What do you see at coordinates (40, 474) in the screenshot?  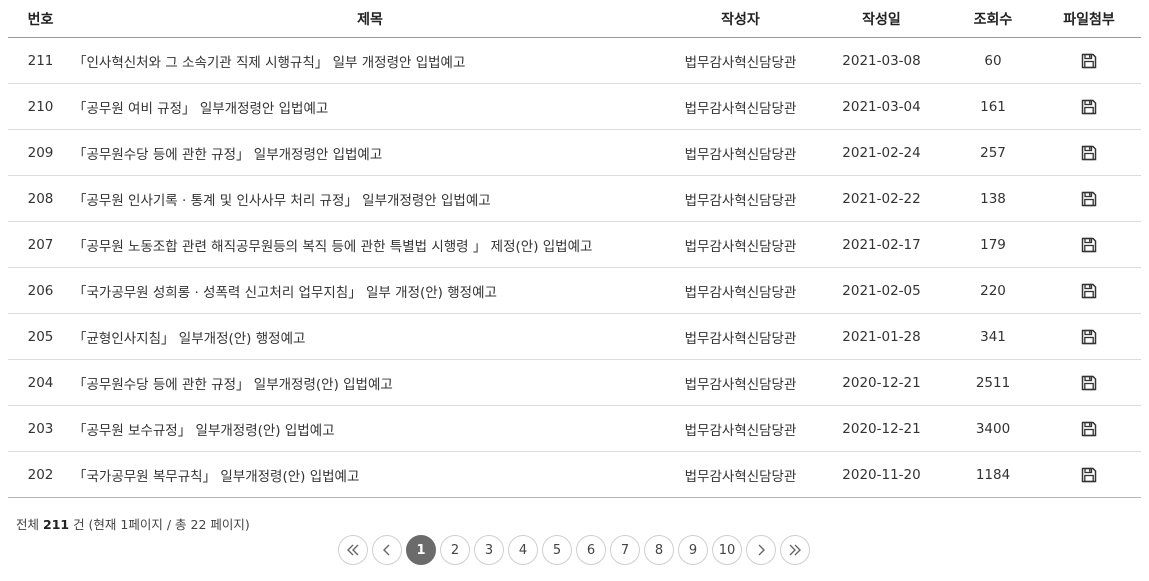 I see `row-number: 202` at bounding box center [40, 474].